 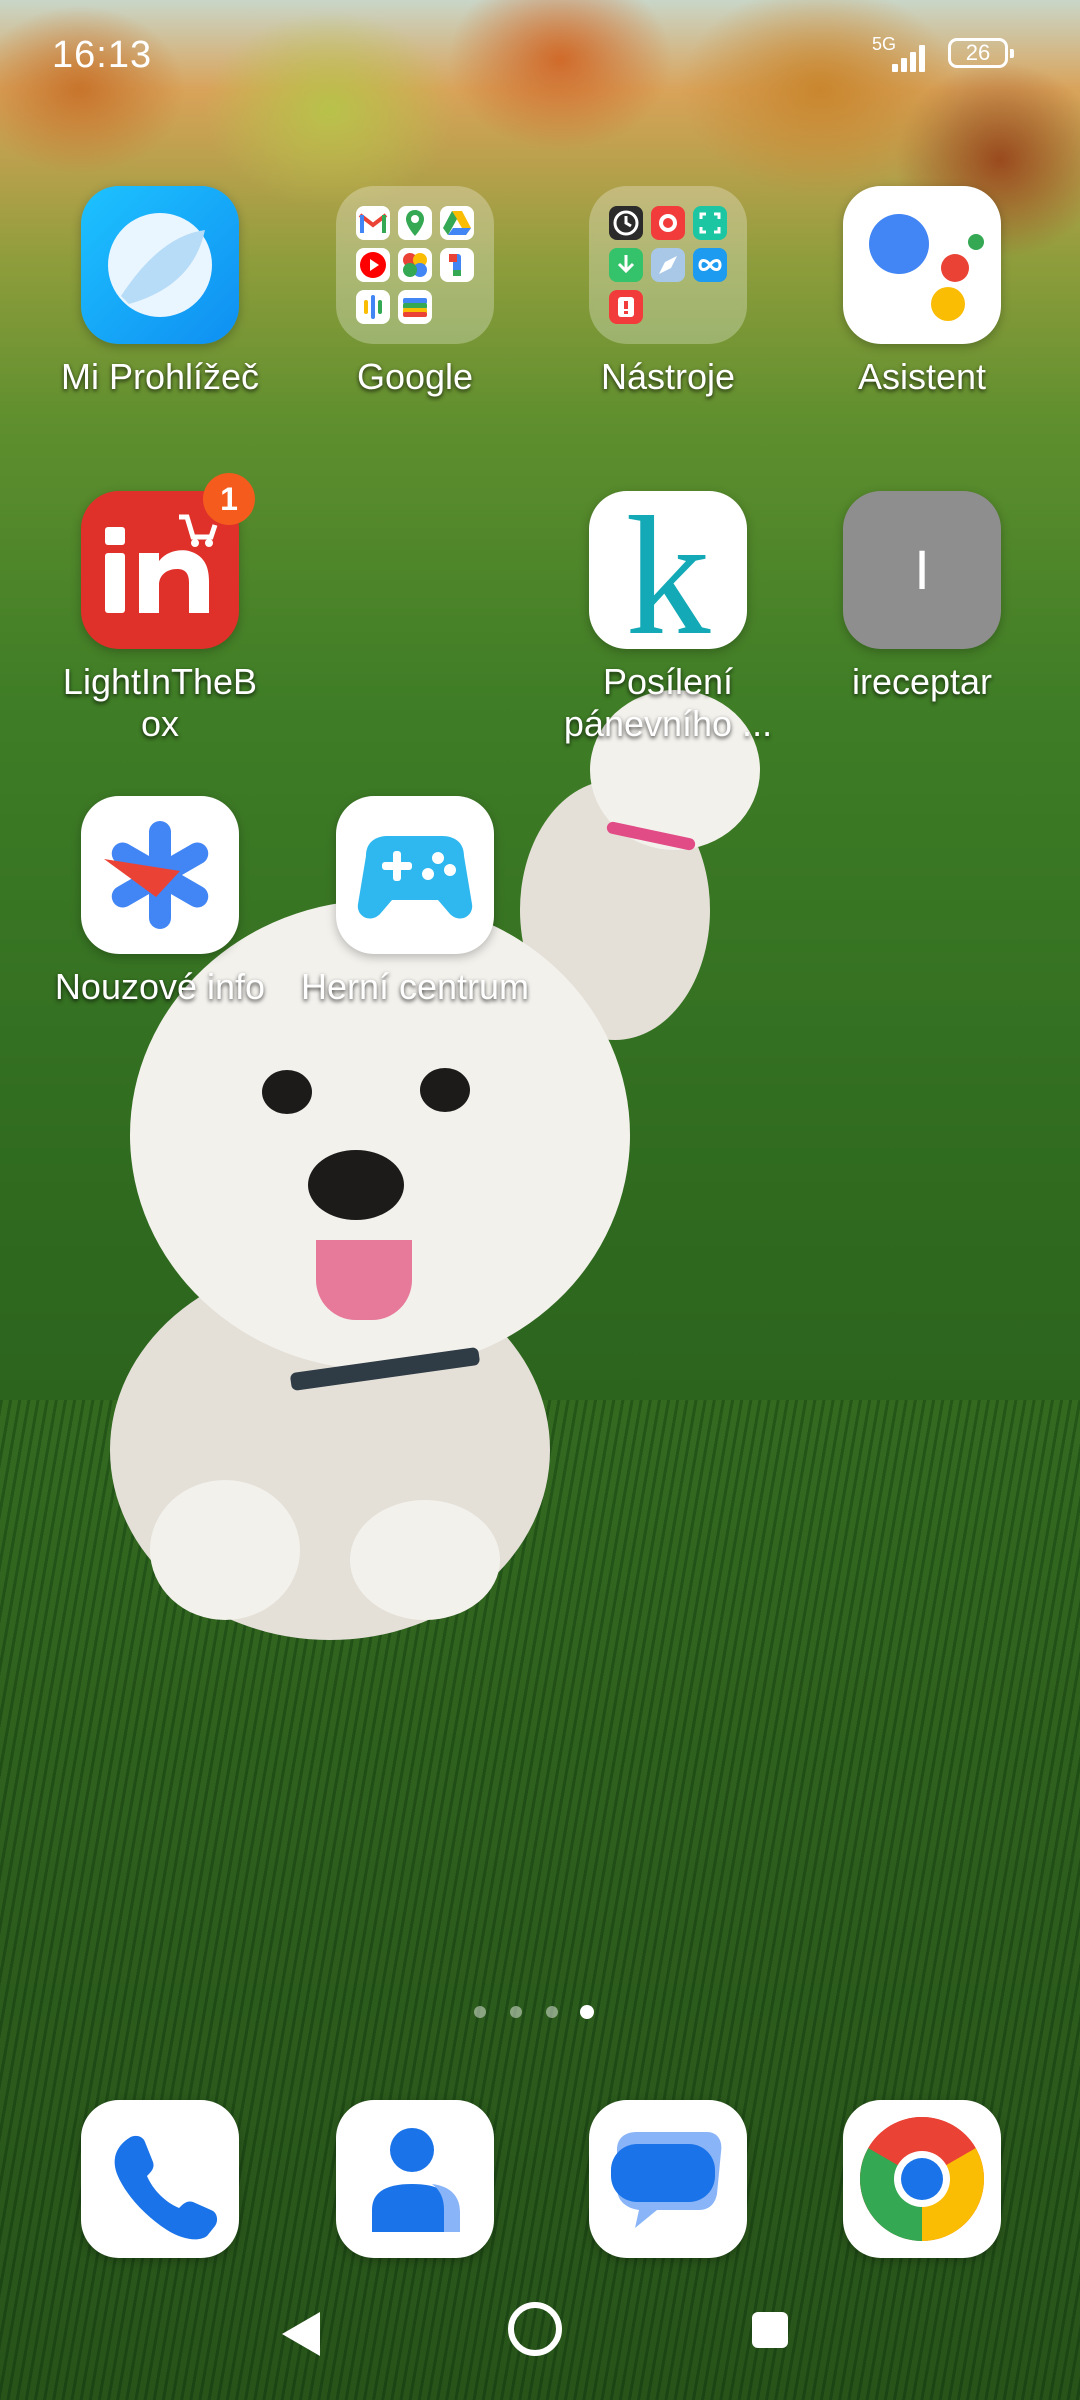 What do you see at coordinates (287, 1092) in the screenshot?
I see `wallpaper-dog-eye-left` at bounding box center [287, 1092].